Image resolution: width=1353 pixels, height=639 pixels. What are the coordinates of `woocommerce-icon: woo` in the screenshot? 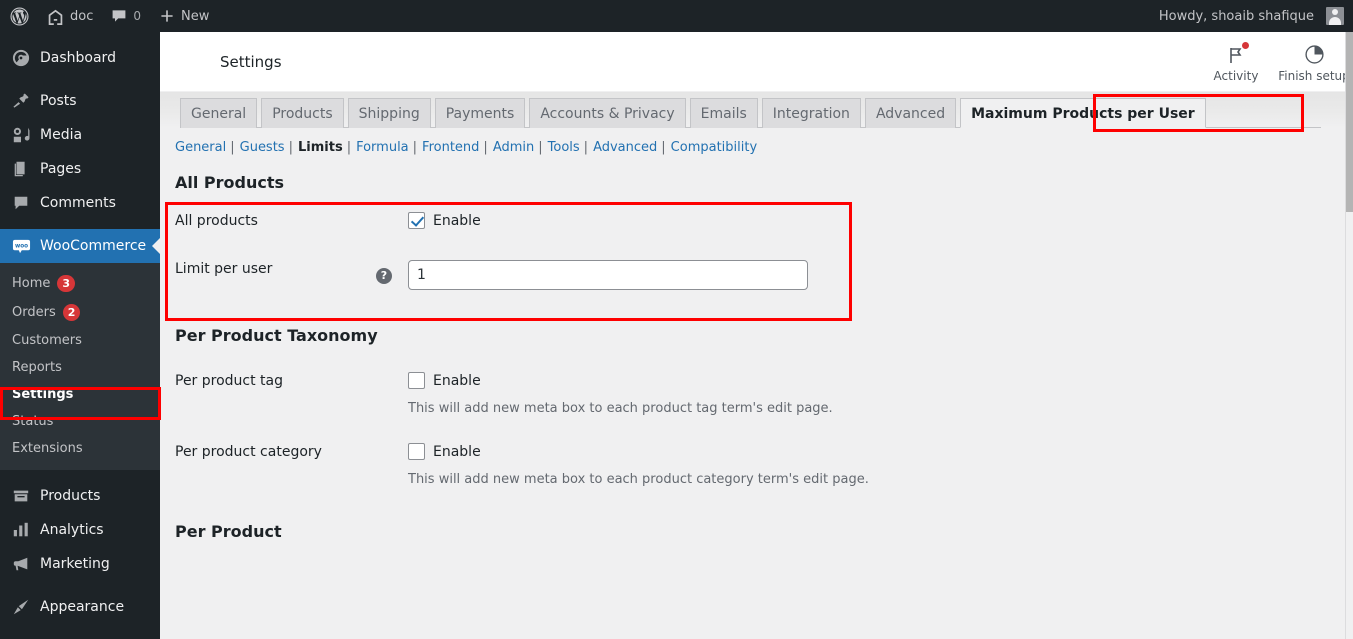 It's located at (21, 246).